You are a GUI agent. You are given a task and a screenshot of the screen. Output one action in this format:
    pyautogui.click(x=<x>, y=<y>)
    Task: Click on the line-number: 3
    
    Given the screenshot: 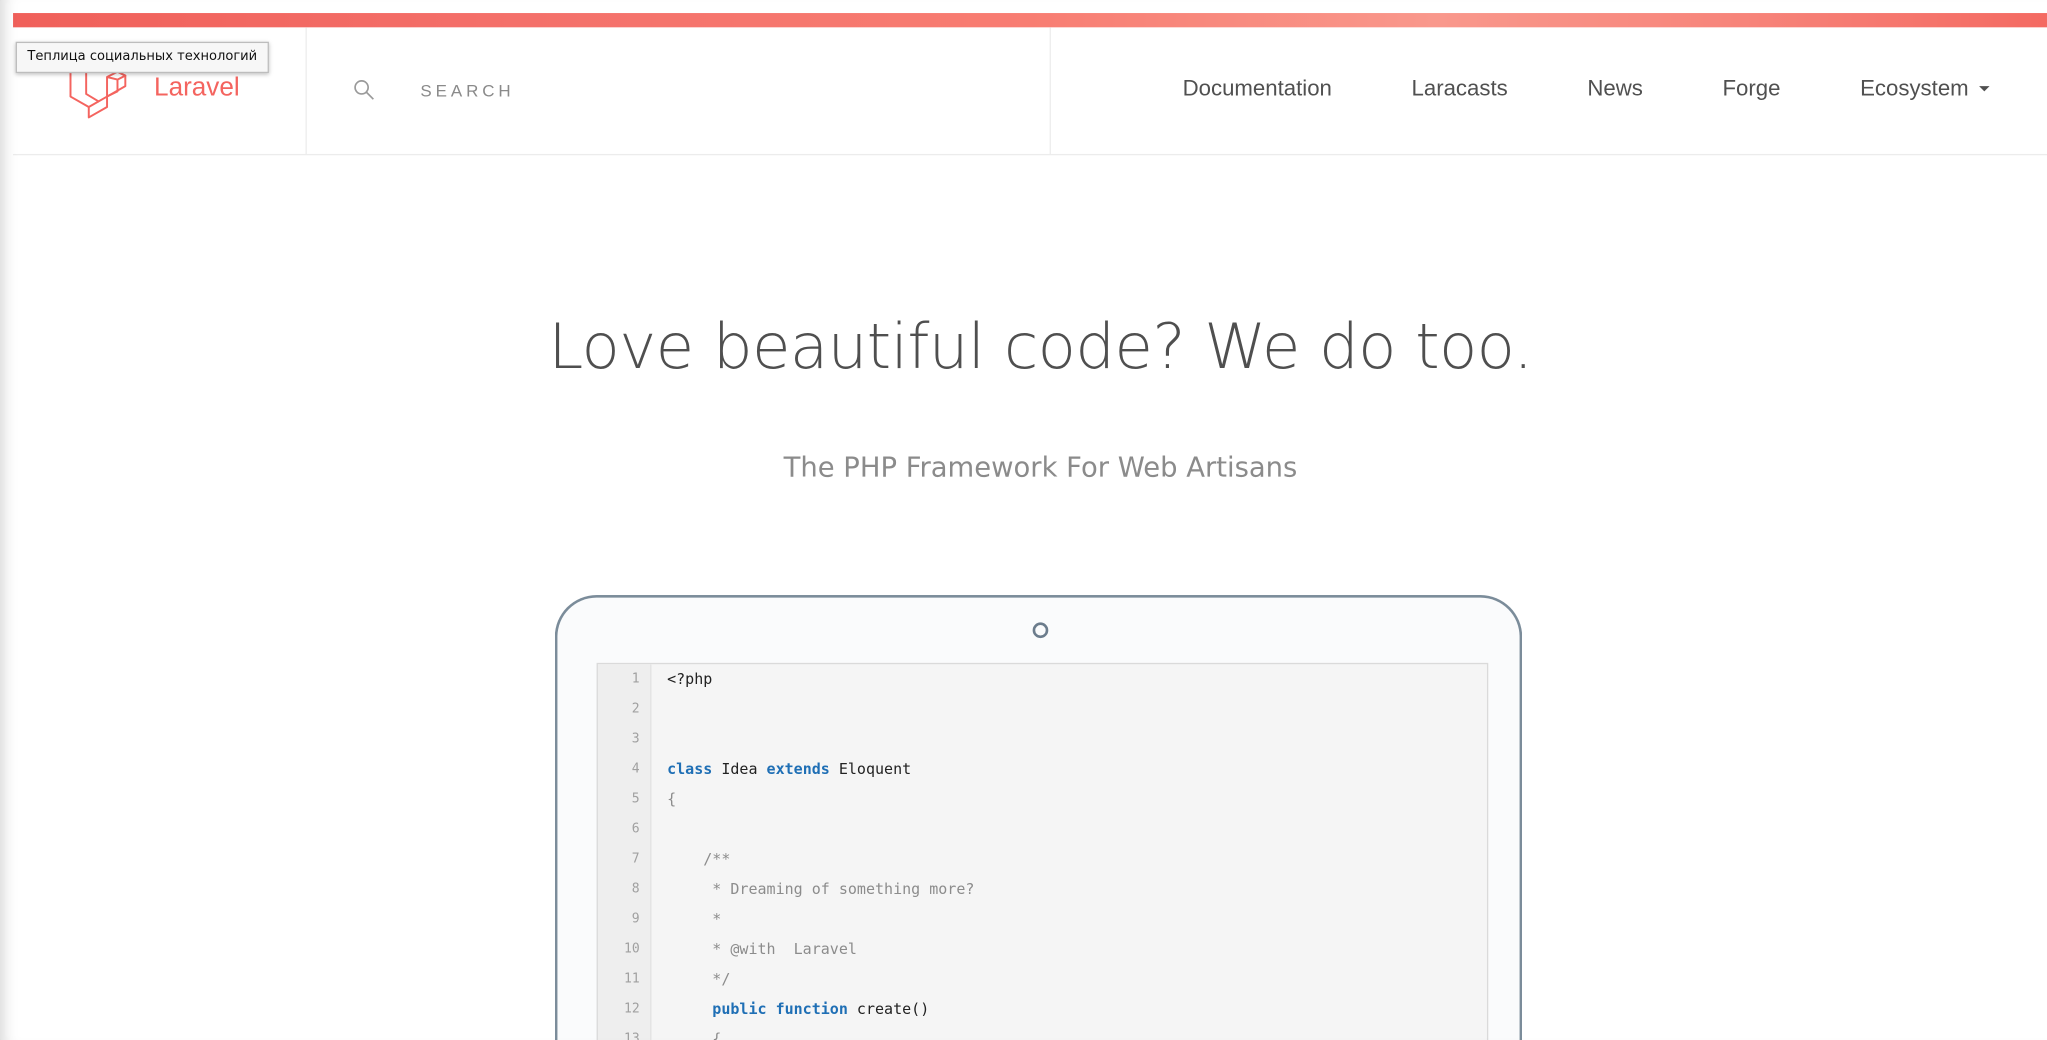 What is the action you would take?
    pyautogui.click(x=635, y=739)
    